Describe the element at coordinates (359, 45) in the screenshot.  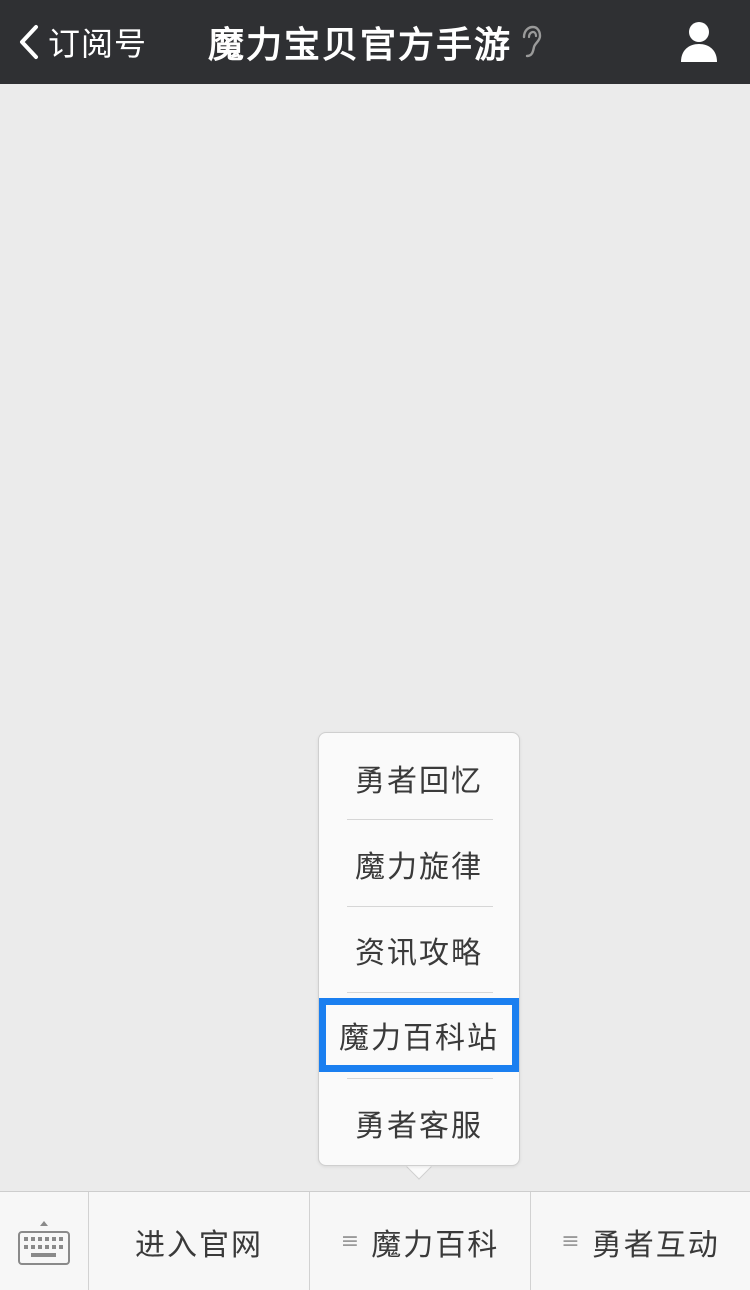
I see `page-title: 魔力宝贝官方手游` at that location.